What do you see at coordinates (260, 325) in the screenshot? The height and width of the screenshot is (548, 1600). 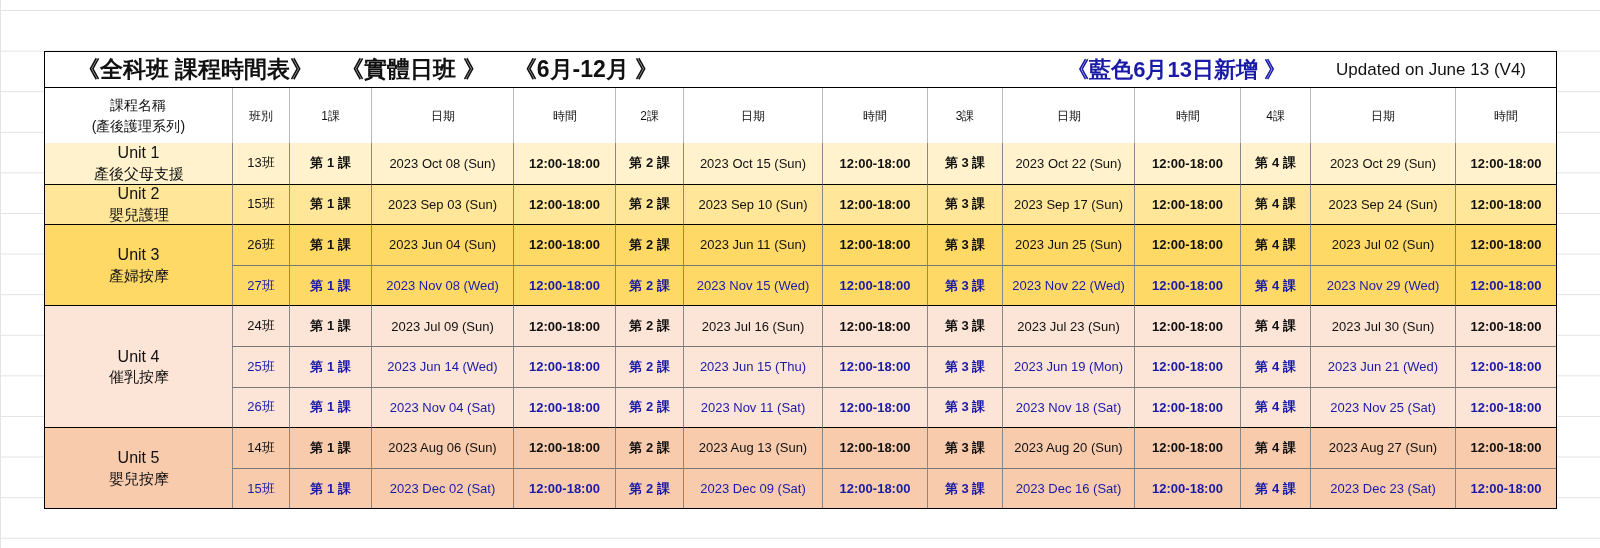 I see `table-cell: 24班` at bounding box center [260, 325].